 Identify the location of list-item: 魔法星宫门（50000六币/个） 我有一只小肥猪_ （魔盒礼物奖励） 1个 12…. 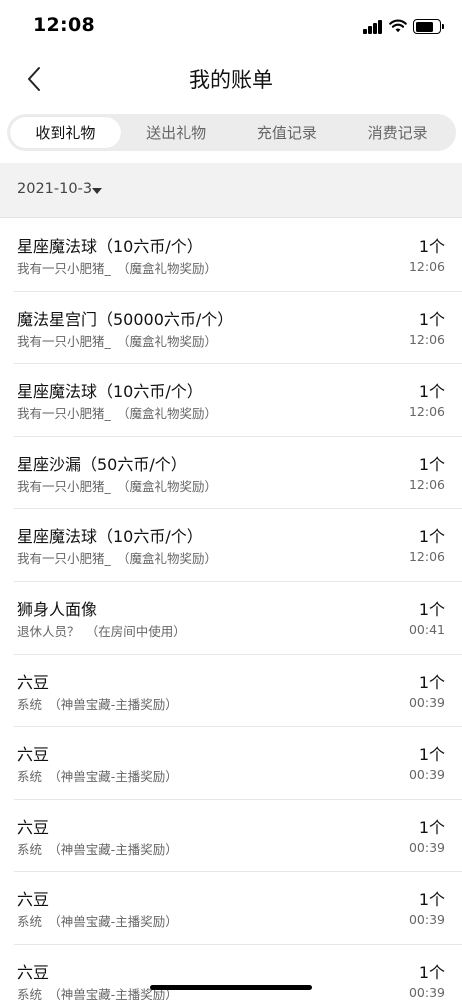
(238, 328).